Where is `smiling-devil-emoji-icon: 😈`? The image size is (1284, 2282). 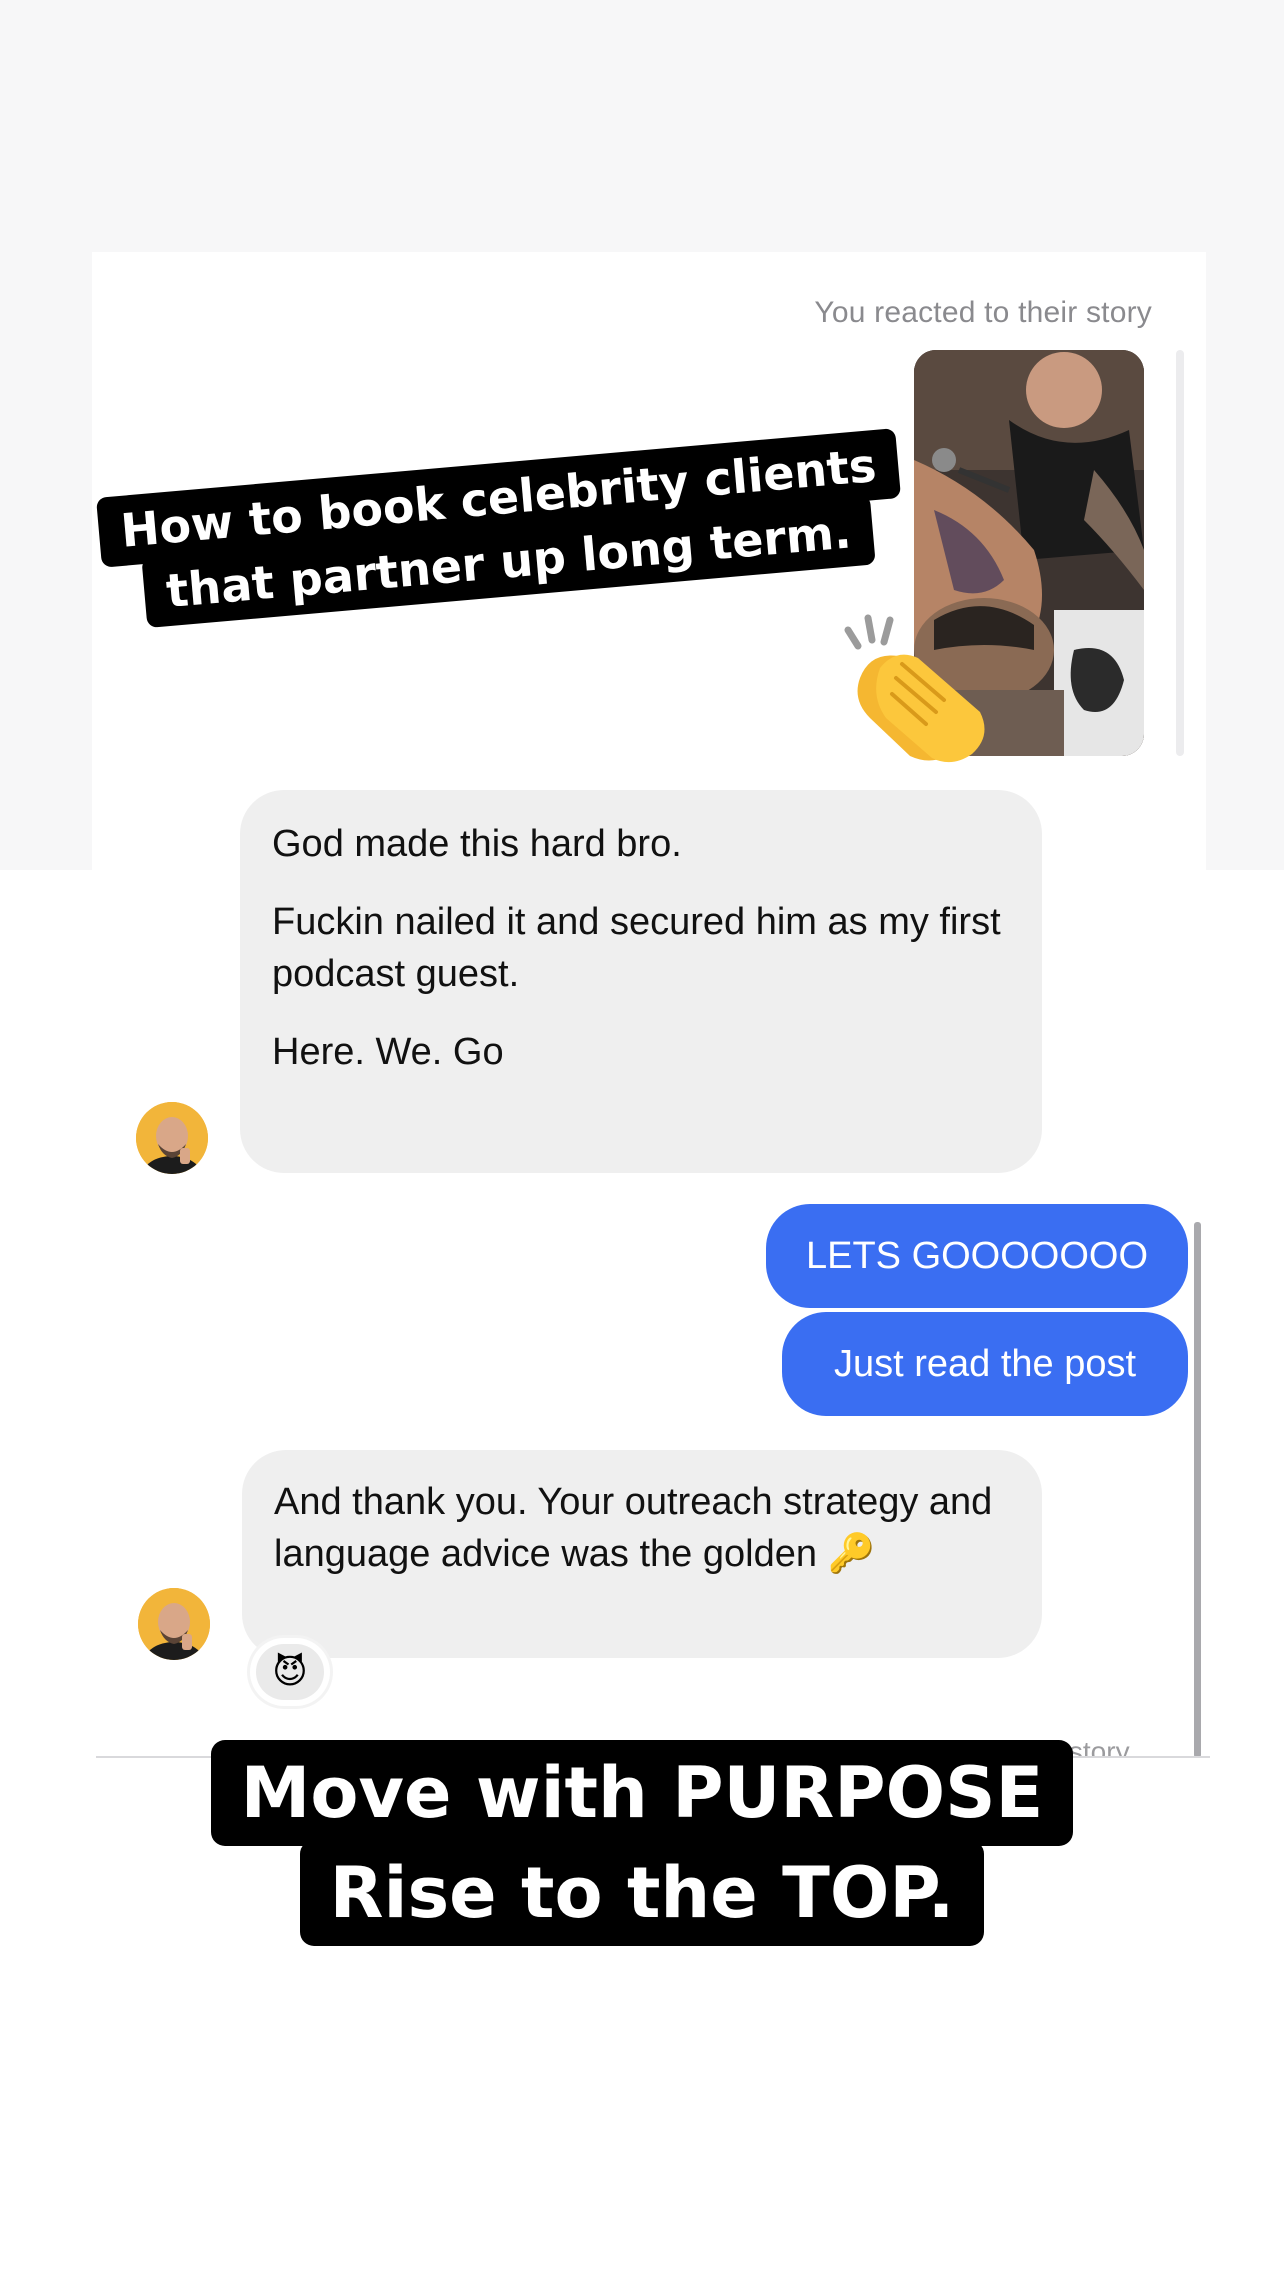 smiling-devil-emoji-icon: 😈 is located at coordinates (290, 1672).